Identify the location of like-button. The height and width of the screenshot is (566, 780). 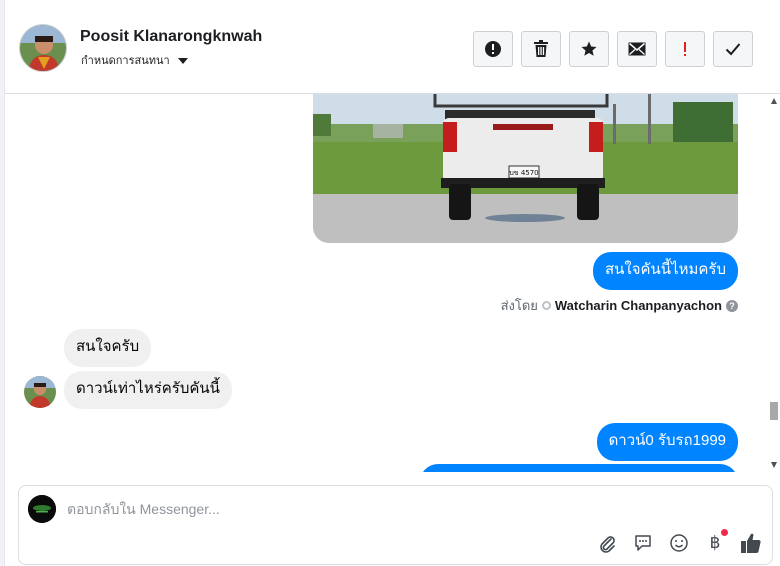
(751, 543).